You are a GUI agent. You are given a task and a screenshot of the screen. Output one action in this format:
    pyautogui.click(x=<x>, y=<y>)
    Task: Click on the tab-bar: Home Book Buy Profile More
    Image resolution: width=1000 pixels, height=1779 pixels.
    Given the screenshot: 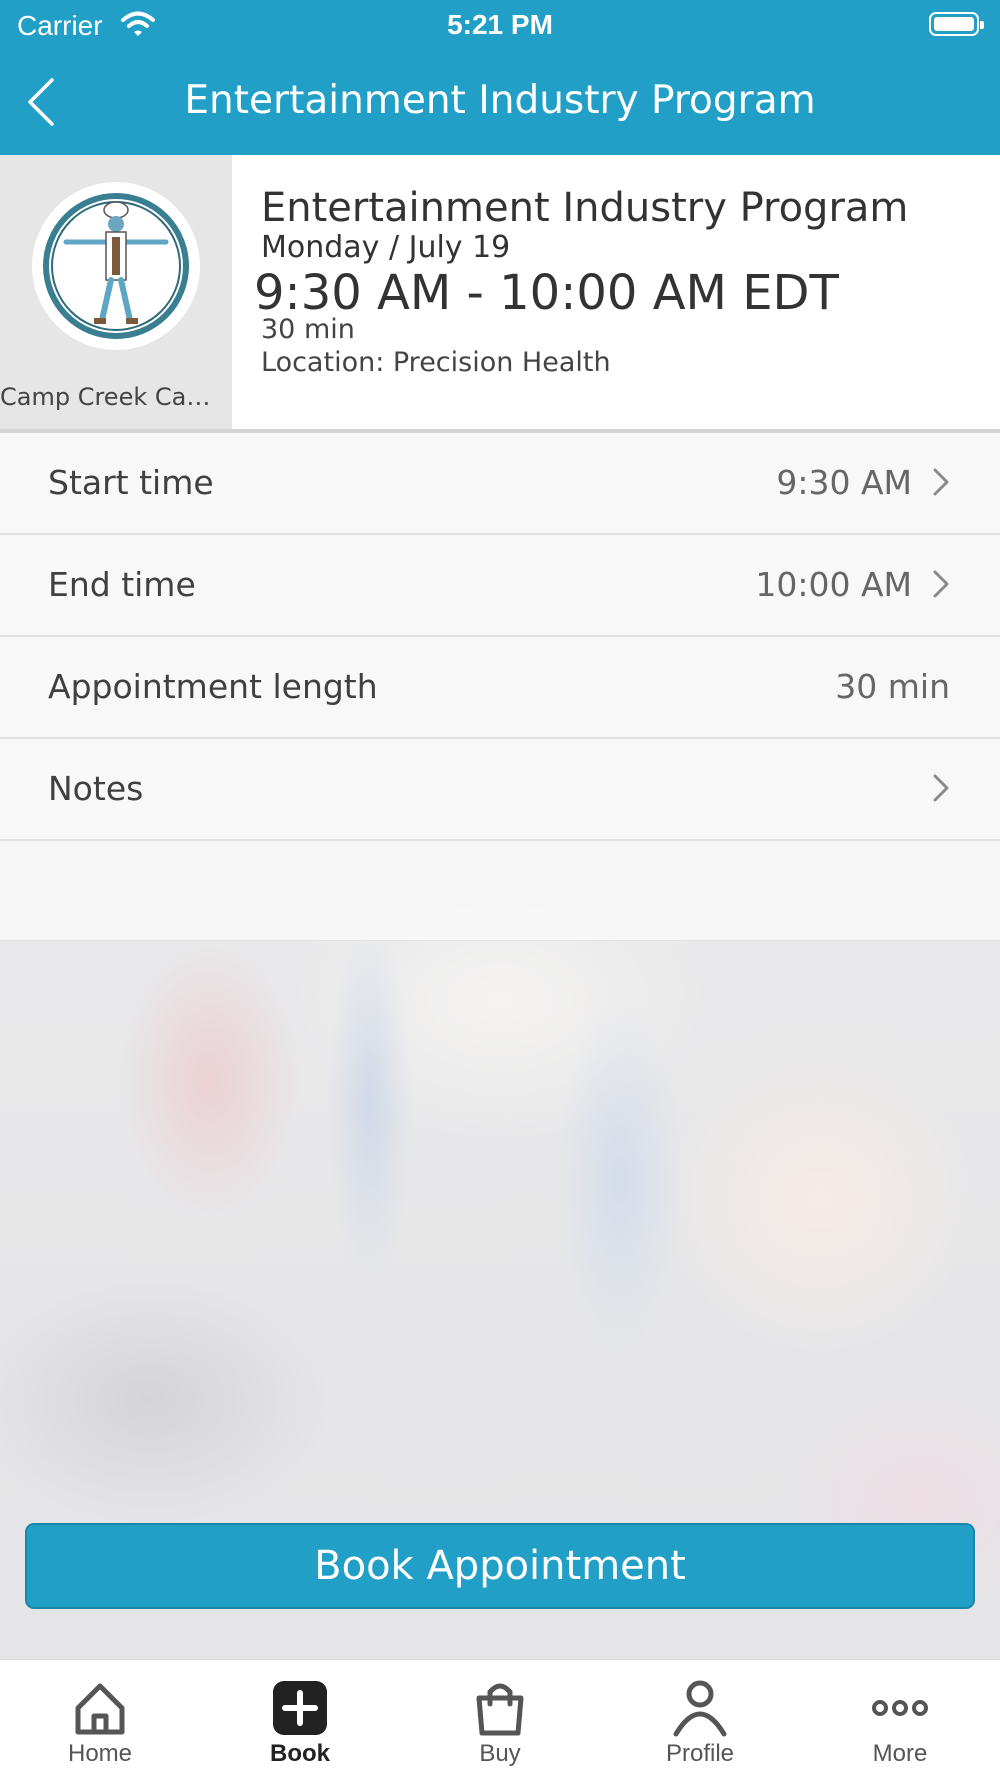 What is the action you would take?
    pyautogui.click(x=500, y=1719)
    